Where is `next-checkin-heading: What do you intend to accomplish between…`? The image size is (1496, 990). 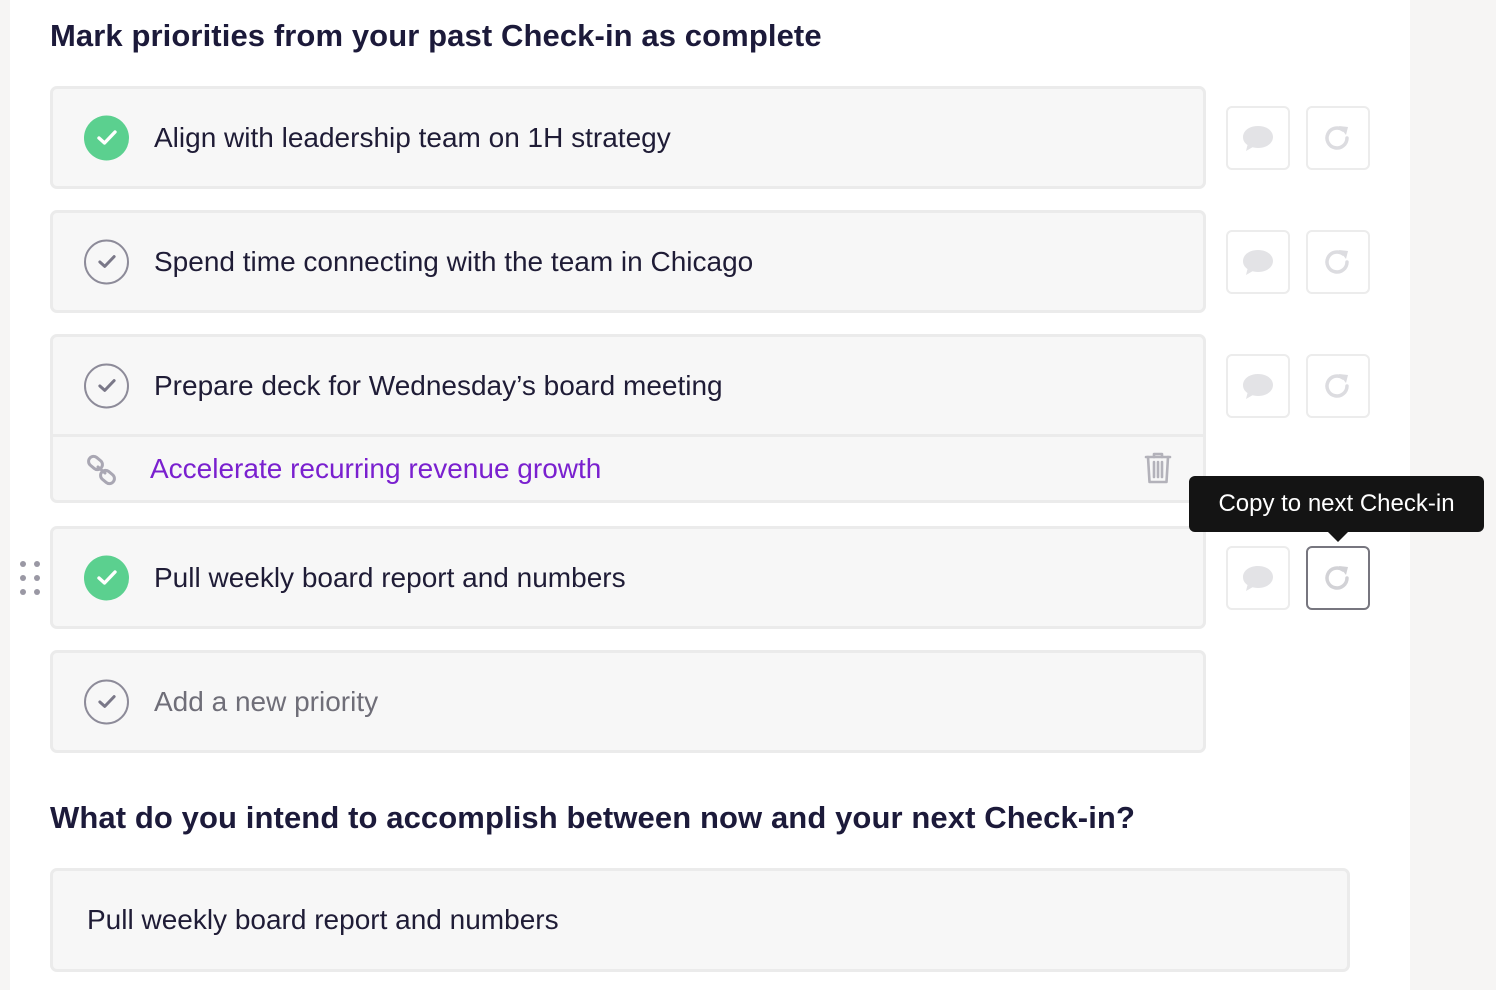 next-checkin-heading: What do you intend to accomplish between… is located at coordinates (592, 817).